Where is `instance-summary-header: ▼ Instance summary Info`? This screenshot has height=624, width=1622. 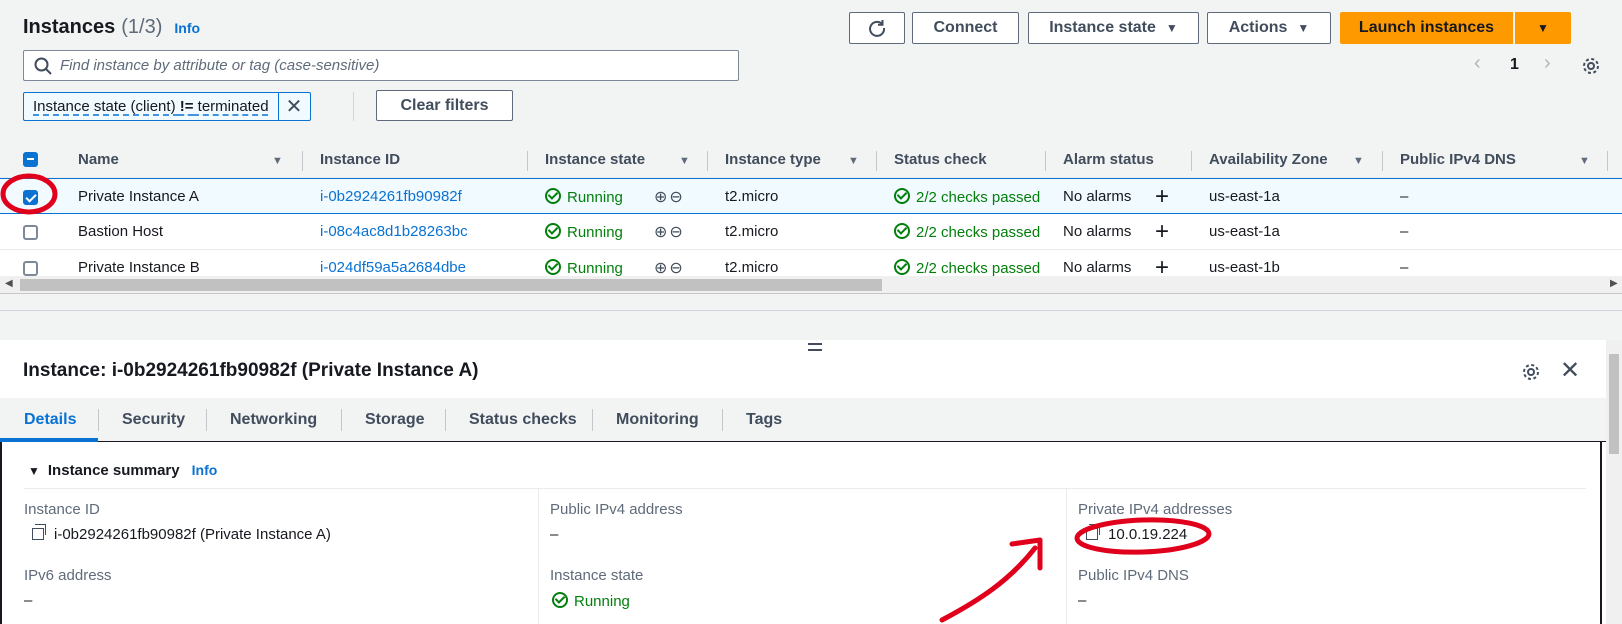
instance-summary-header: ▼ Instance summary Info is located at coordinates (122, 470).